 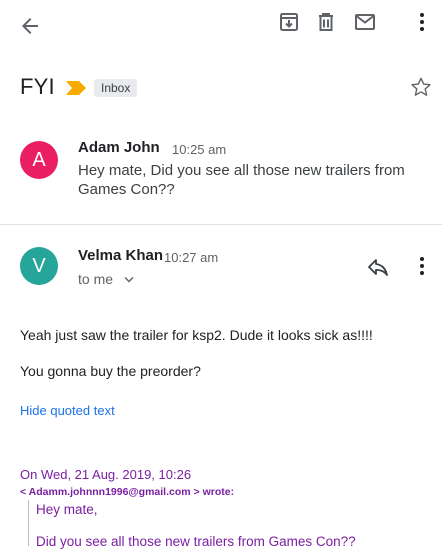 What do you see at coordinates (421, 87) in the screenshot?
I see `star-icon` at bounding box center [421, 87].